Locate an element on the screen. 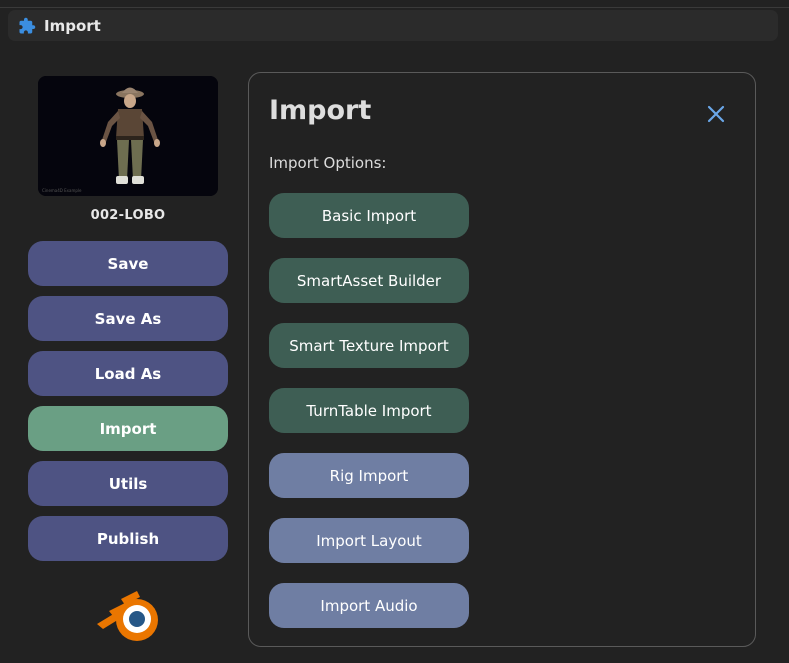 The height and width of the screenshot is (663, 789). import-layout-button: Import Layout is located at coordinates (369, 540).